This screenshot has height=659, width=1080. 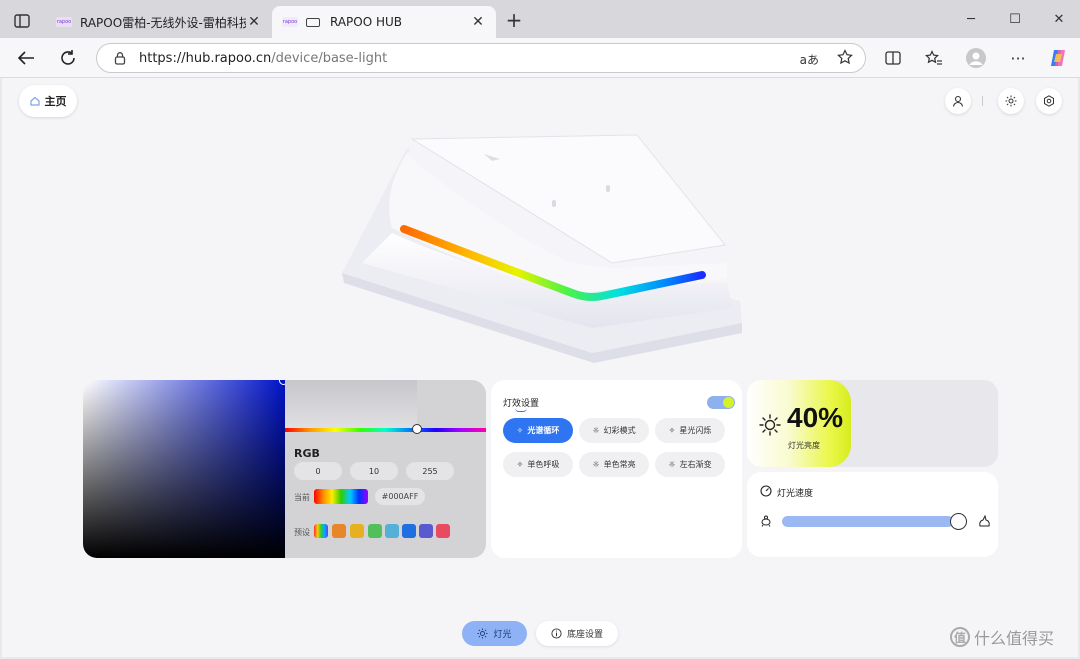 I want to click on mode-label: 左右渐变, so click(x=695, y=464).